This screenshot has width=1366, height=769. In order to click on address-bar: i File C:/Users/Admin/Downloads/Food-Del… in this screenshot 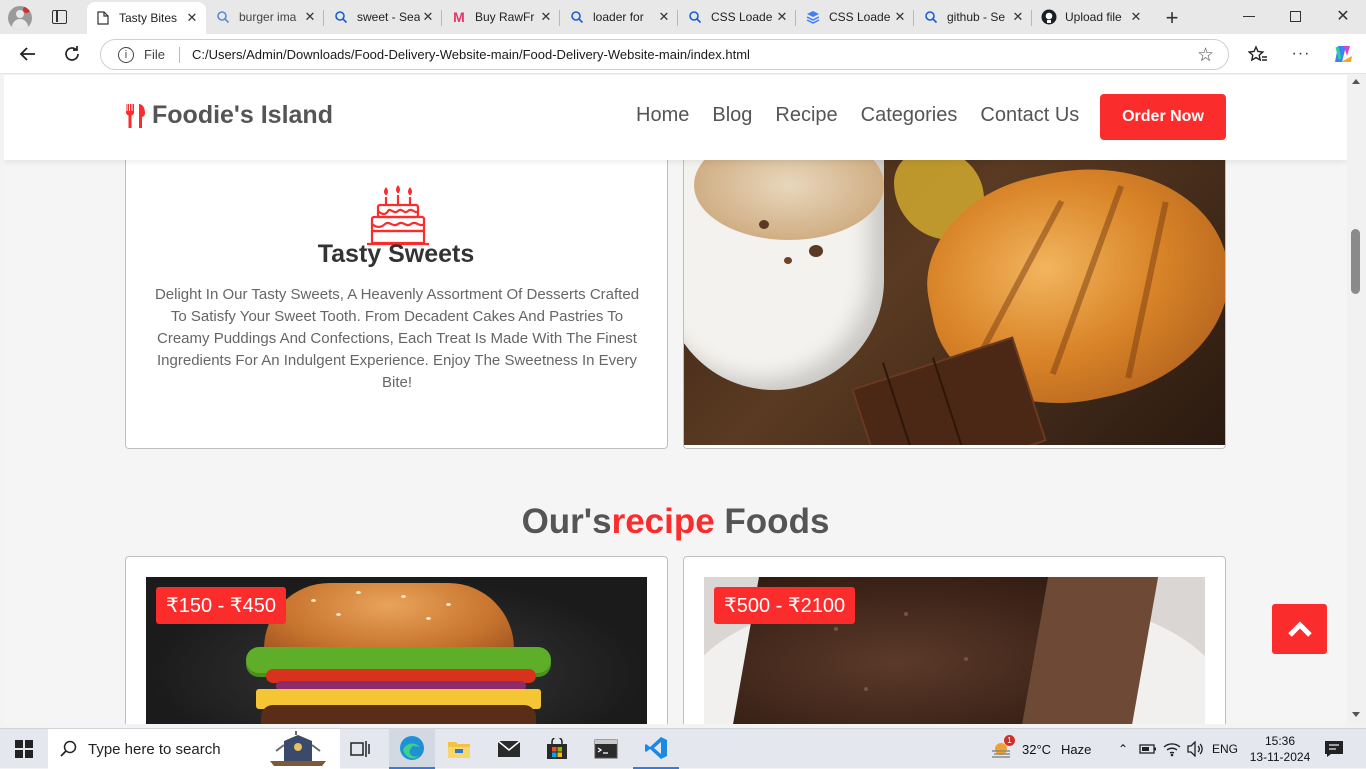, I will do `click(664, 54)`.